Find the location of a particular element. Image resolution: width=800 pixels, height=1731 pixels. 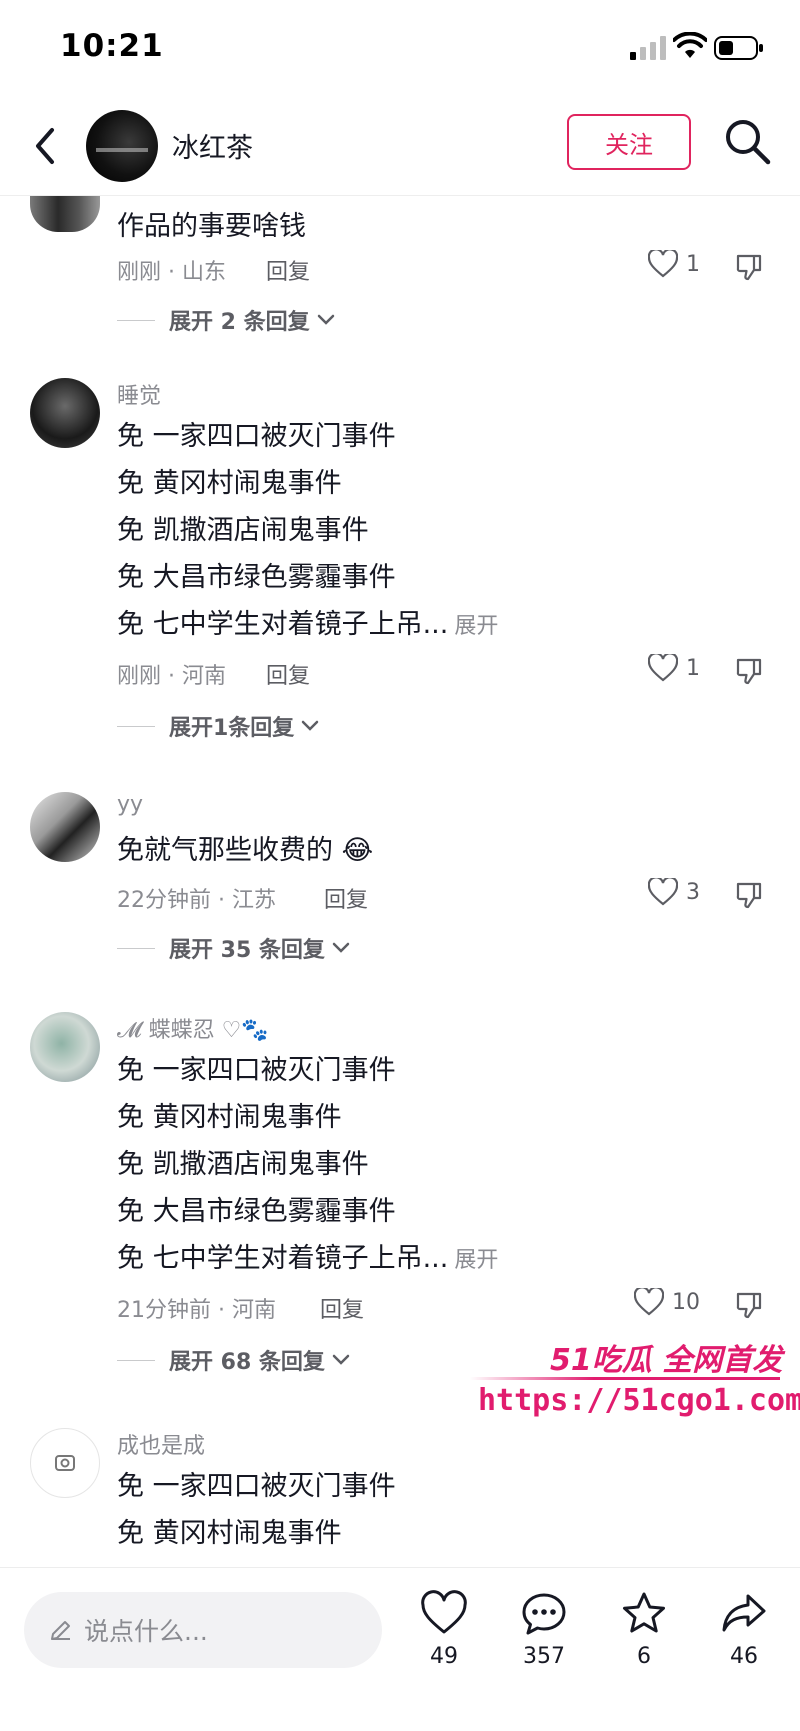

expand-replies-button: 展开 2 条回复 is located at coordinates (226, 320).